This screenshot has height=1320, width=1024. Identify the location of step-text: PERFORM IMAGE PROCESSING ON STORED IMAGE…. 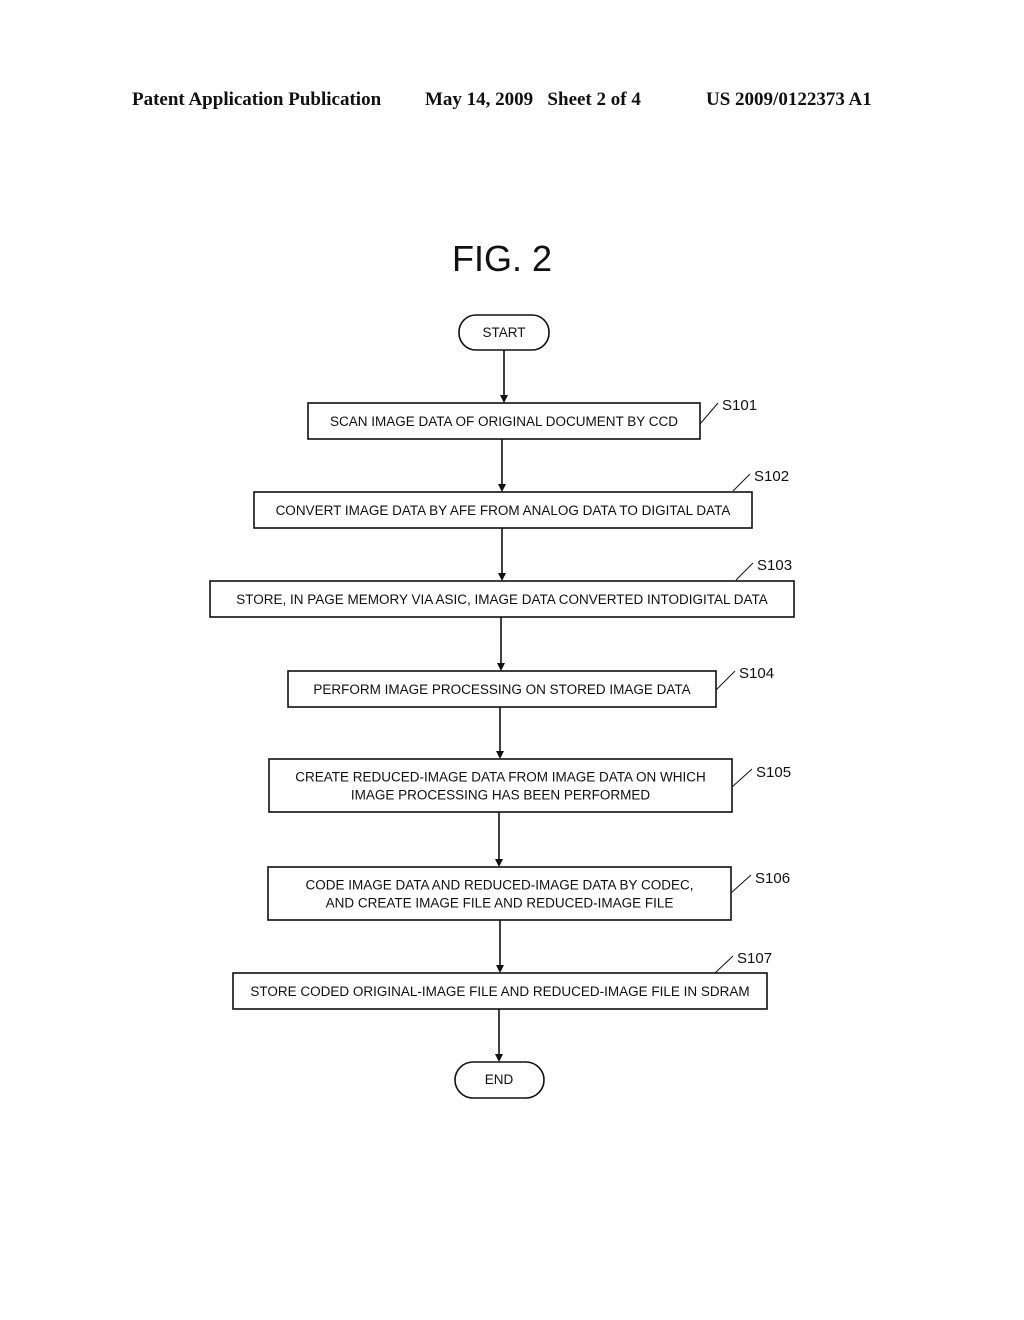
(501, 689).